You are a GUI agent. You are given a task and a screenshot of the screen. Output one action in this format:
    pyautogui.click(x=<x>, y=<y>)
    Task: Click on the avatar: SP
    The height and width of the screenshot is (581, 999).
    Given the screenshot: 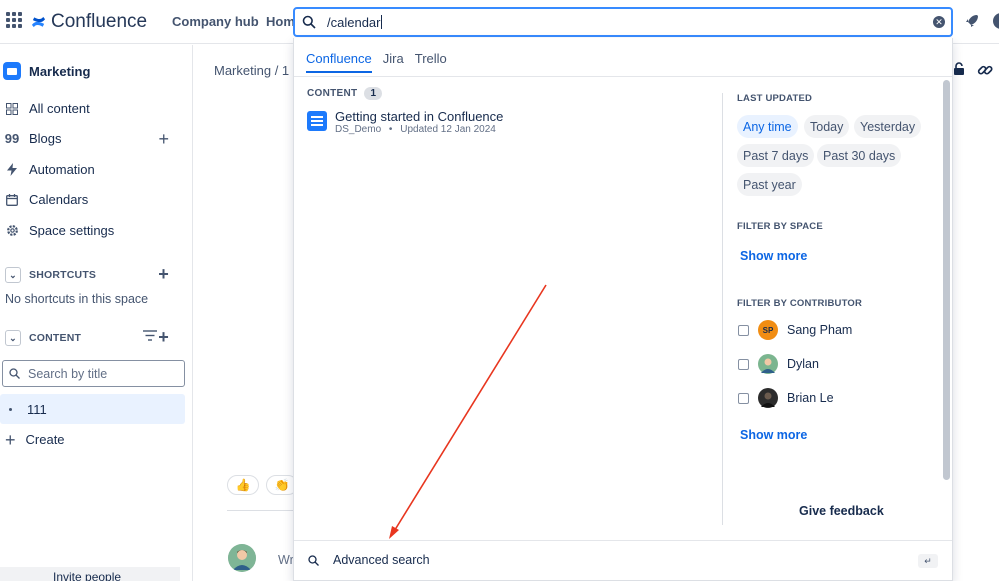 What is the action you would take?
    pyautogui.click(x=768, y=330)
    